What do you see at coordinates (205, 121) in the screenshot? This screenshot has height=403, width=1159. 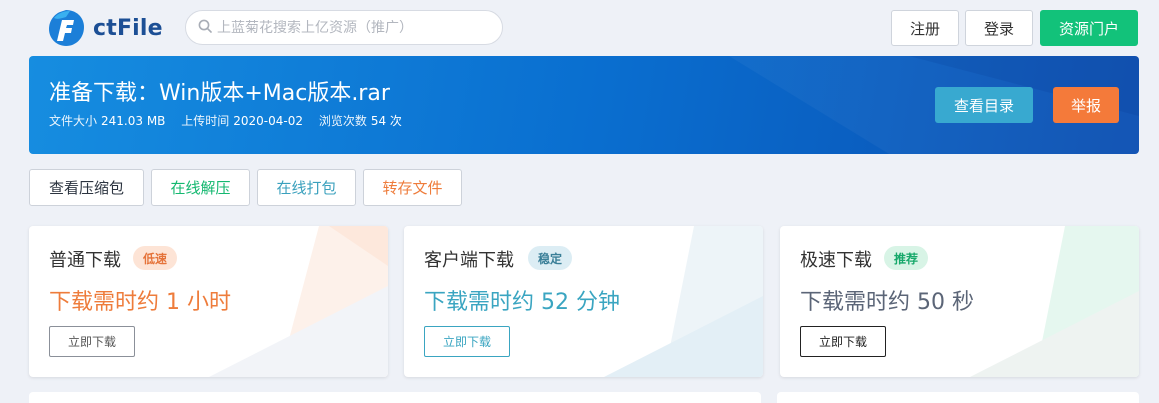 I see `upload-time-label: 上传时间` at bounding box center [205, 121].